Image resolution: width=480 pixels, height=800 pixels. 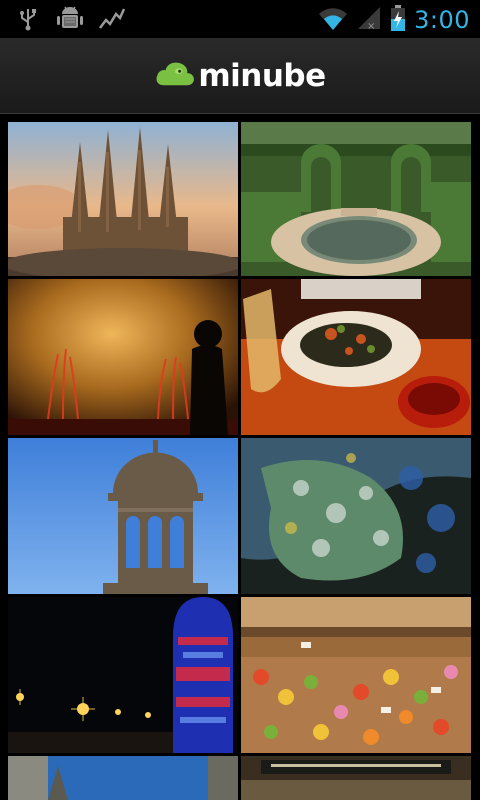 What do you see at coordinates (70, 19) in the screenshot?
I see `android-debug-icon` at bounding box center [70, 19].